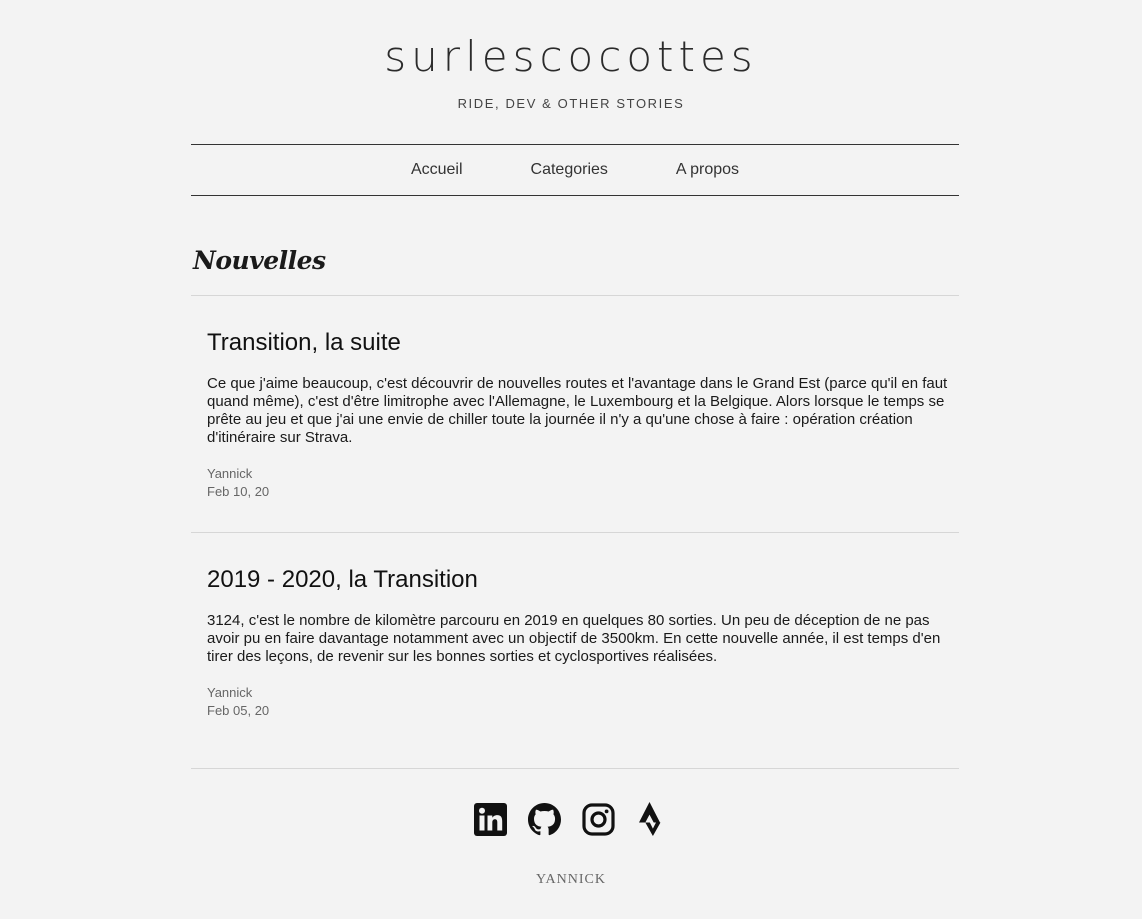 Image resolution: width=1142 pixels, height=919 pixels. What do you see at coordinates (437, 170) in the screenshot?
I see `nav-item-accueil: Accueil` at bounding box center [437, 170].